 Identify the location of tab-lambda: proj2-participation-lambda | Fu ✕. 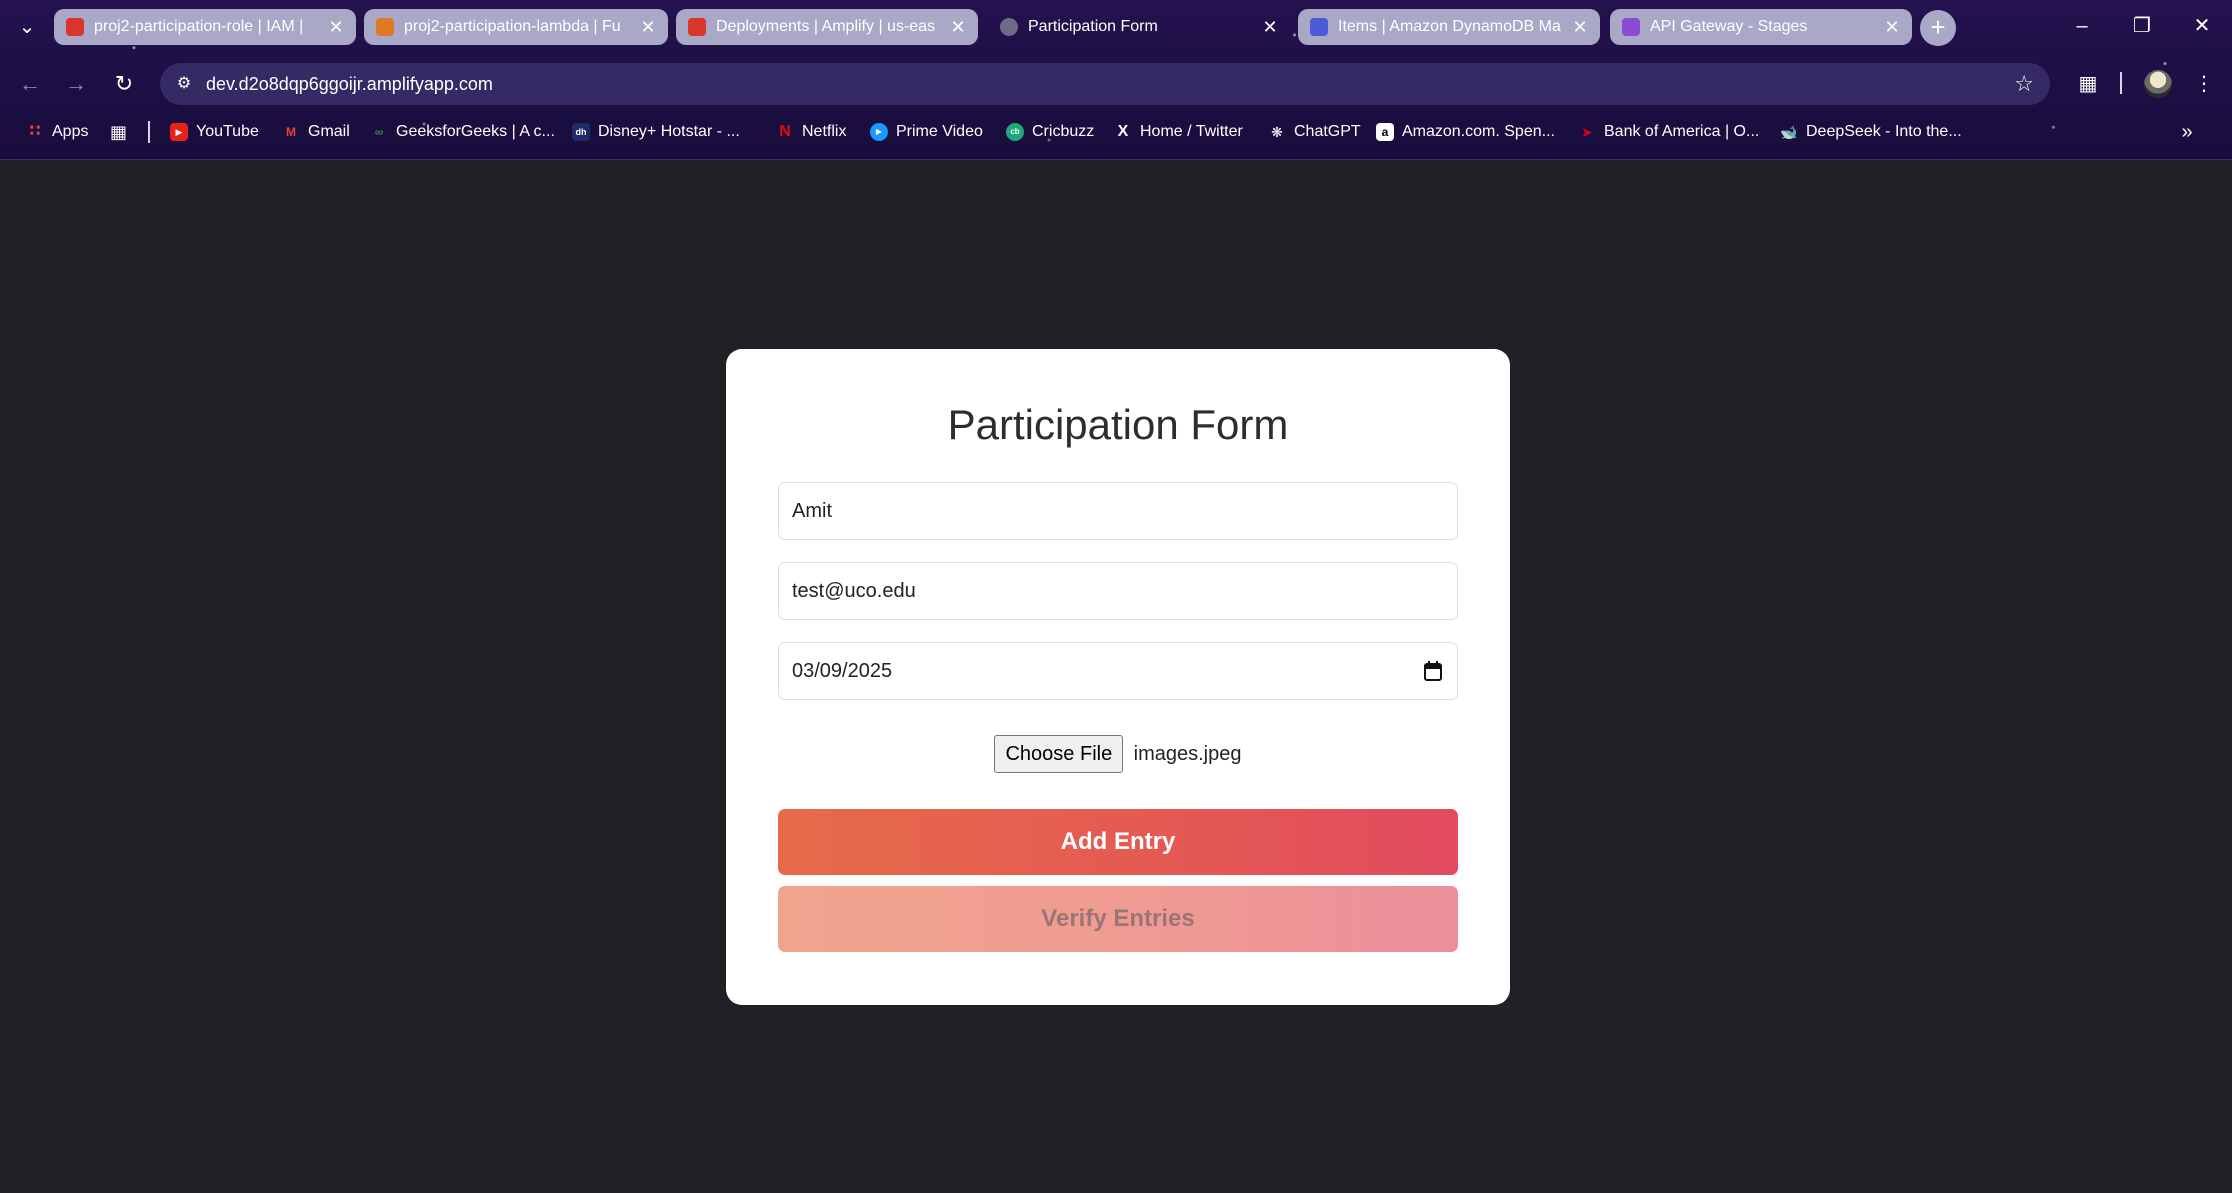
(516, 27).